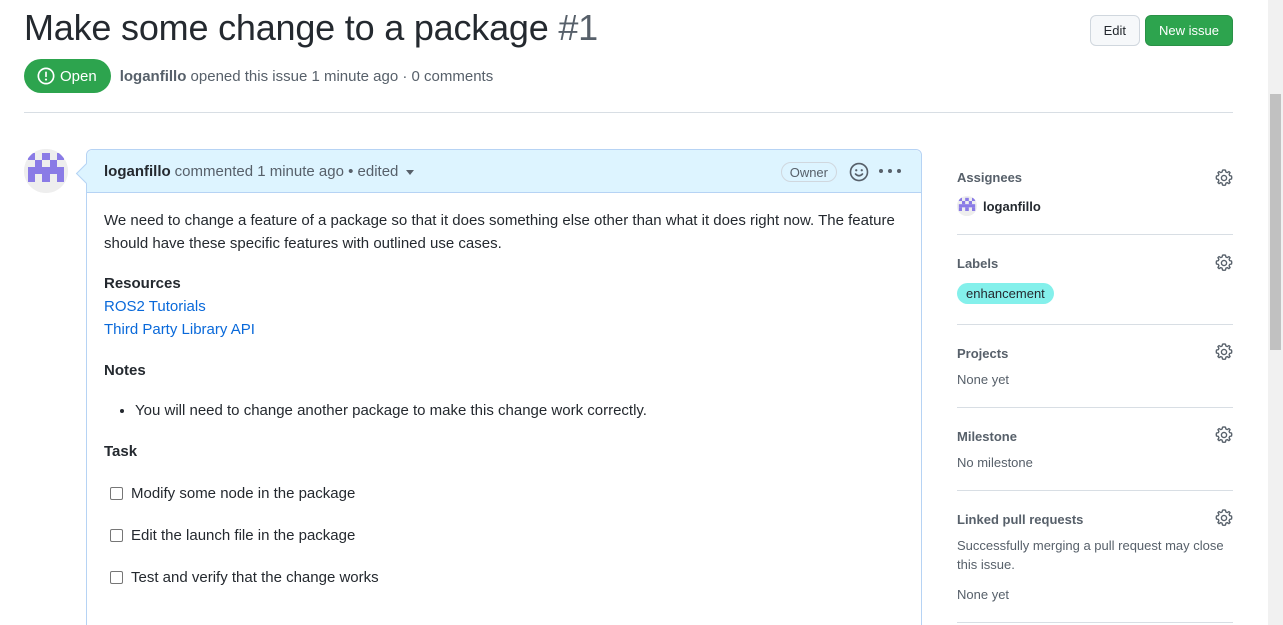 The image size is (1283, 625). Describe the element at coordinates (78, 76) in the screenshot. I see `status-label: Open` at that location.